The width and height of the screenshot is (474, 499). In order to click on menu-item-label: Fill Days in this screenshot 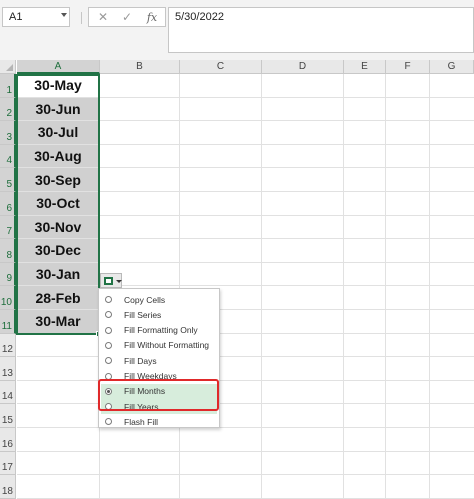, I will do `click(140, 360)`.